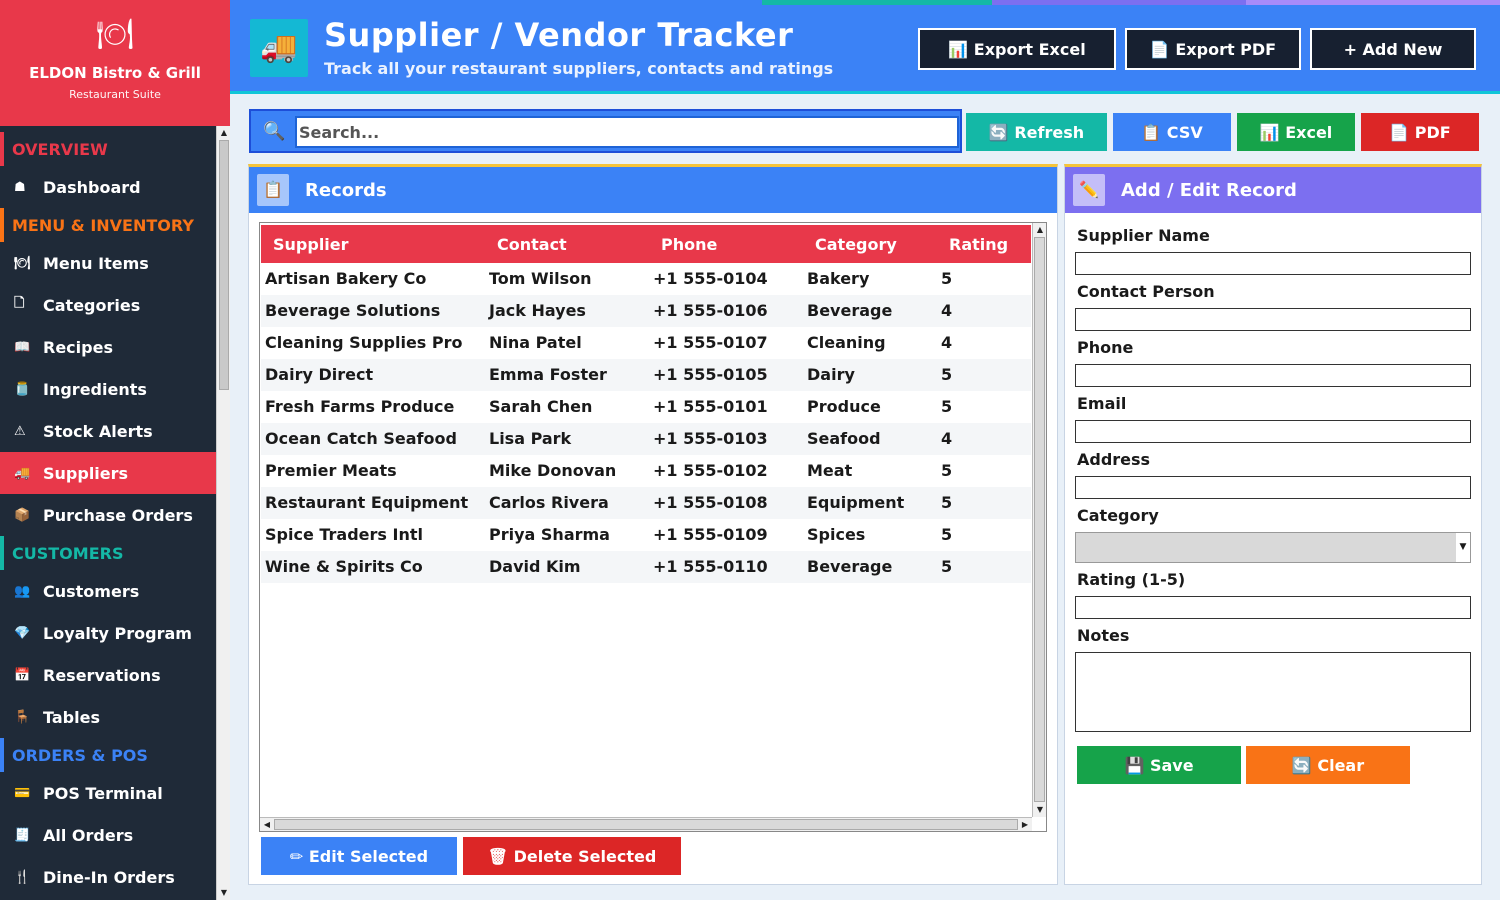 The height and width of the screenshot is (900, 1500). Describe the element at coordinates (572, 856) in the screenshot. I see `delete-selected-button: 🗑 Delete Selected` at that location.